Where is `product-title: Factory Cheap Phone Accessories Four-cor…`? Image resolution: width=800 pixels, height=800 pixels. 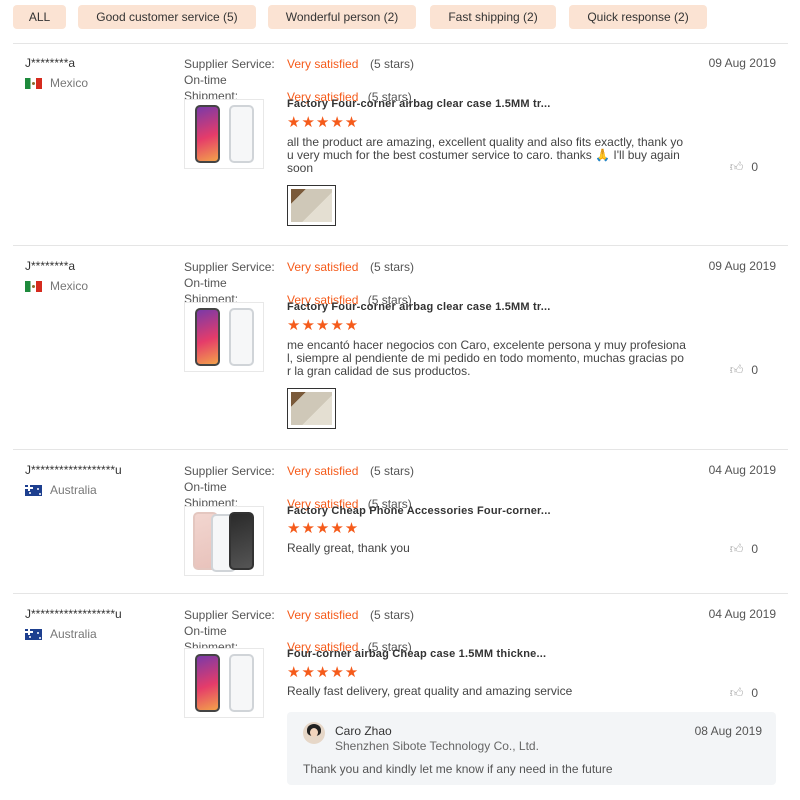
product-title: Factory Cheap Phone Accessories Four-cor… is located at coordinates (432, 511).